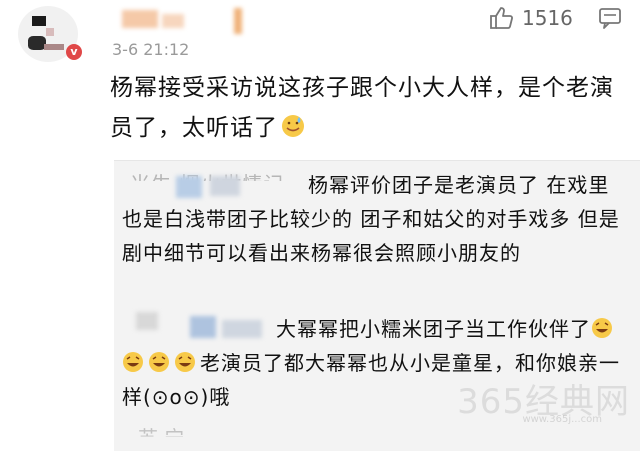 The width and height of the screenshot is (640, 451). What do you see at coordinates (433, 329) in the screenshot?
I see `reply-second-text-a: 大幂幂把小糯米团子当工作伙伴了` at bounding box center [433, 329].